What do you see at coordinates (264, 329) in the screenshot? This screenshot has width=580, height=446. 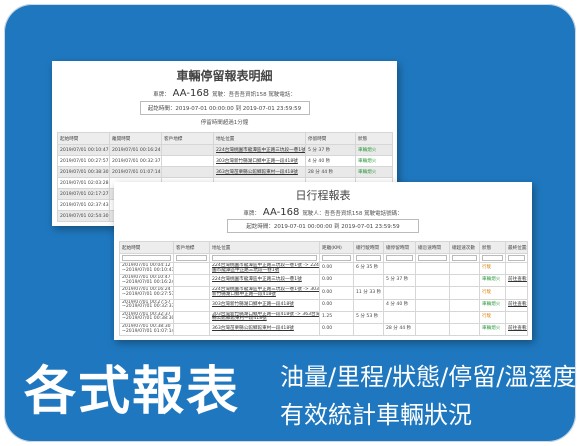 I see `table-cell: 363台灣苗栗縣公館鄉館東村一段418號` at bounding box center [264, 329].